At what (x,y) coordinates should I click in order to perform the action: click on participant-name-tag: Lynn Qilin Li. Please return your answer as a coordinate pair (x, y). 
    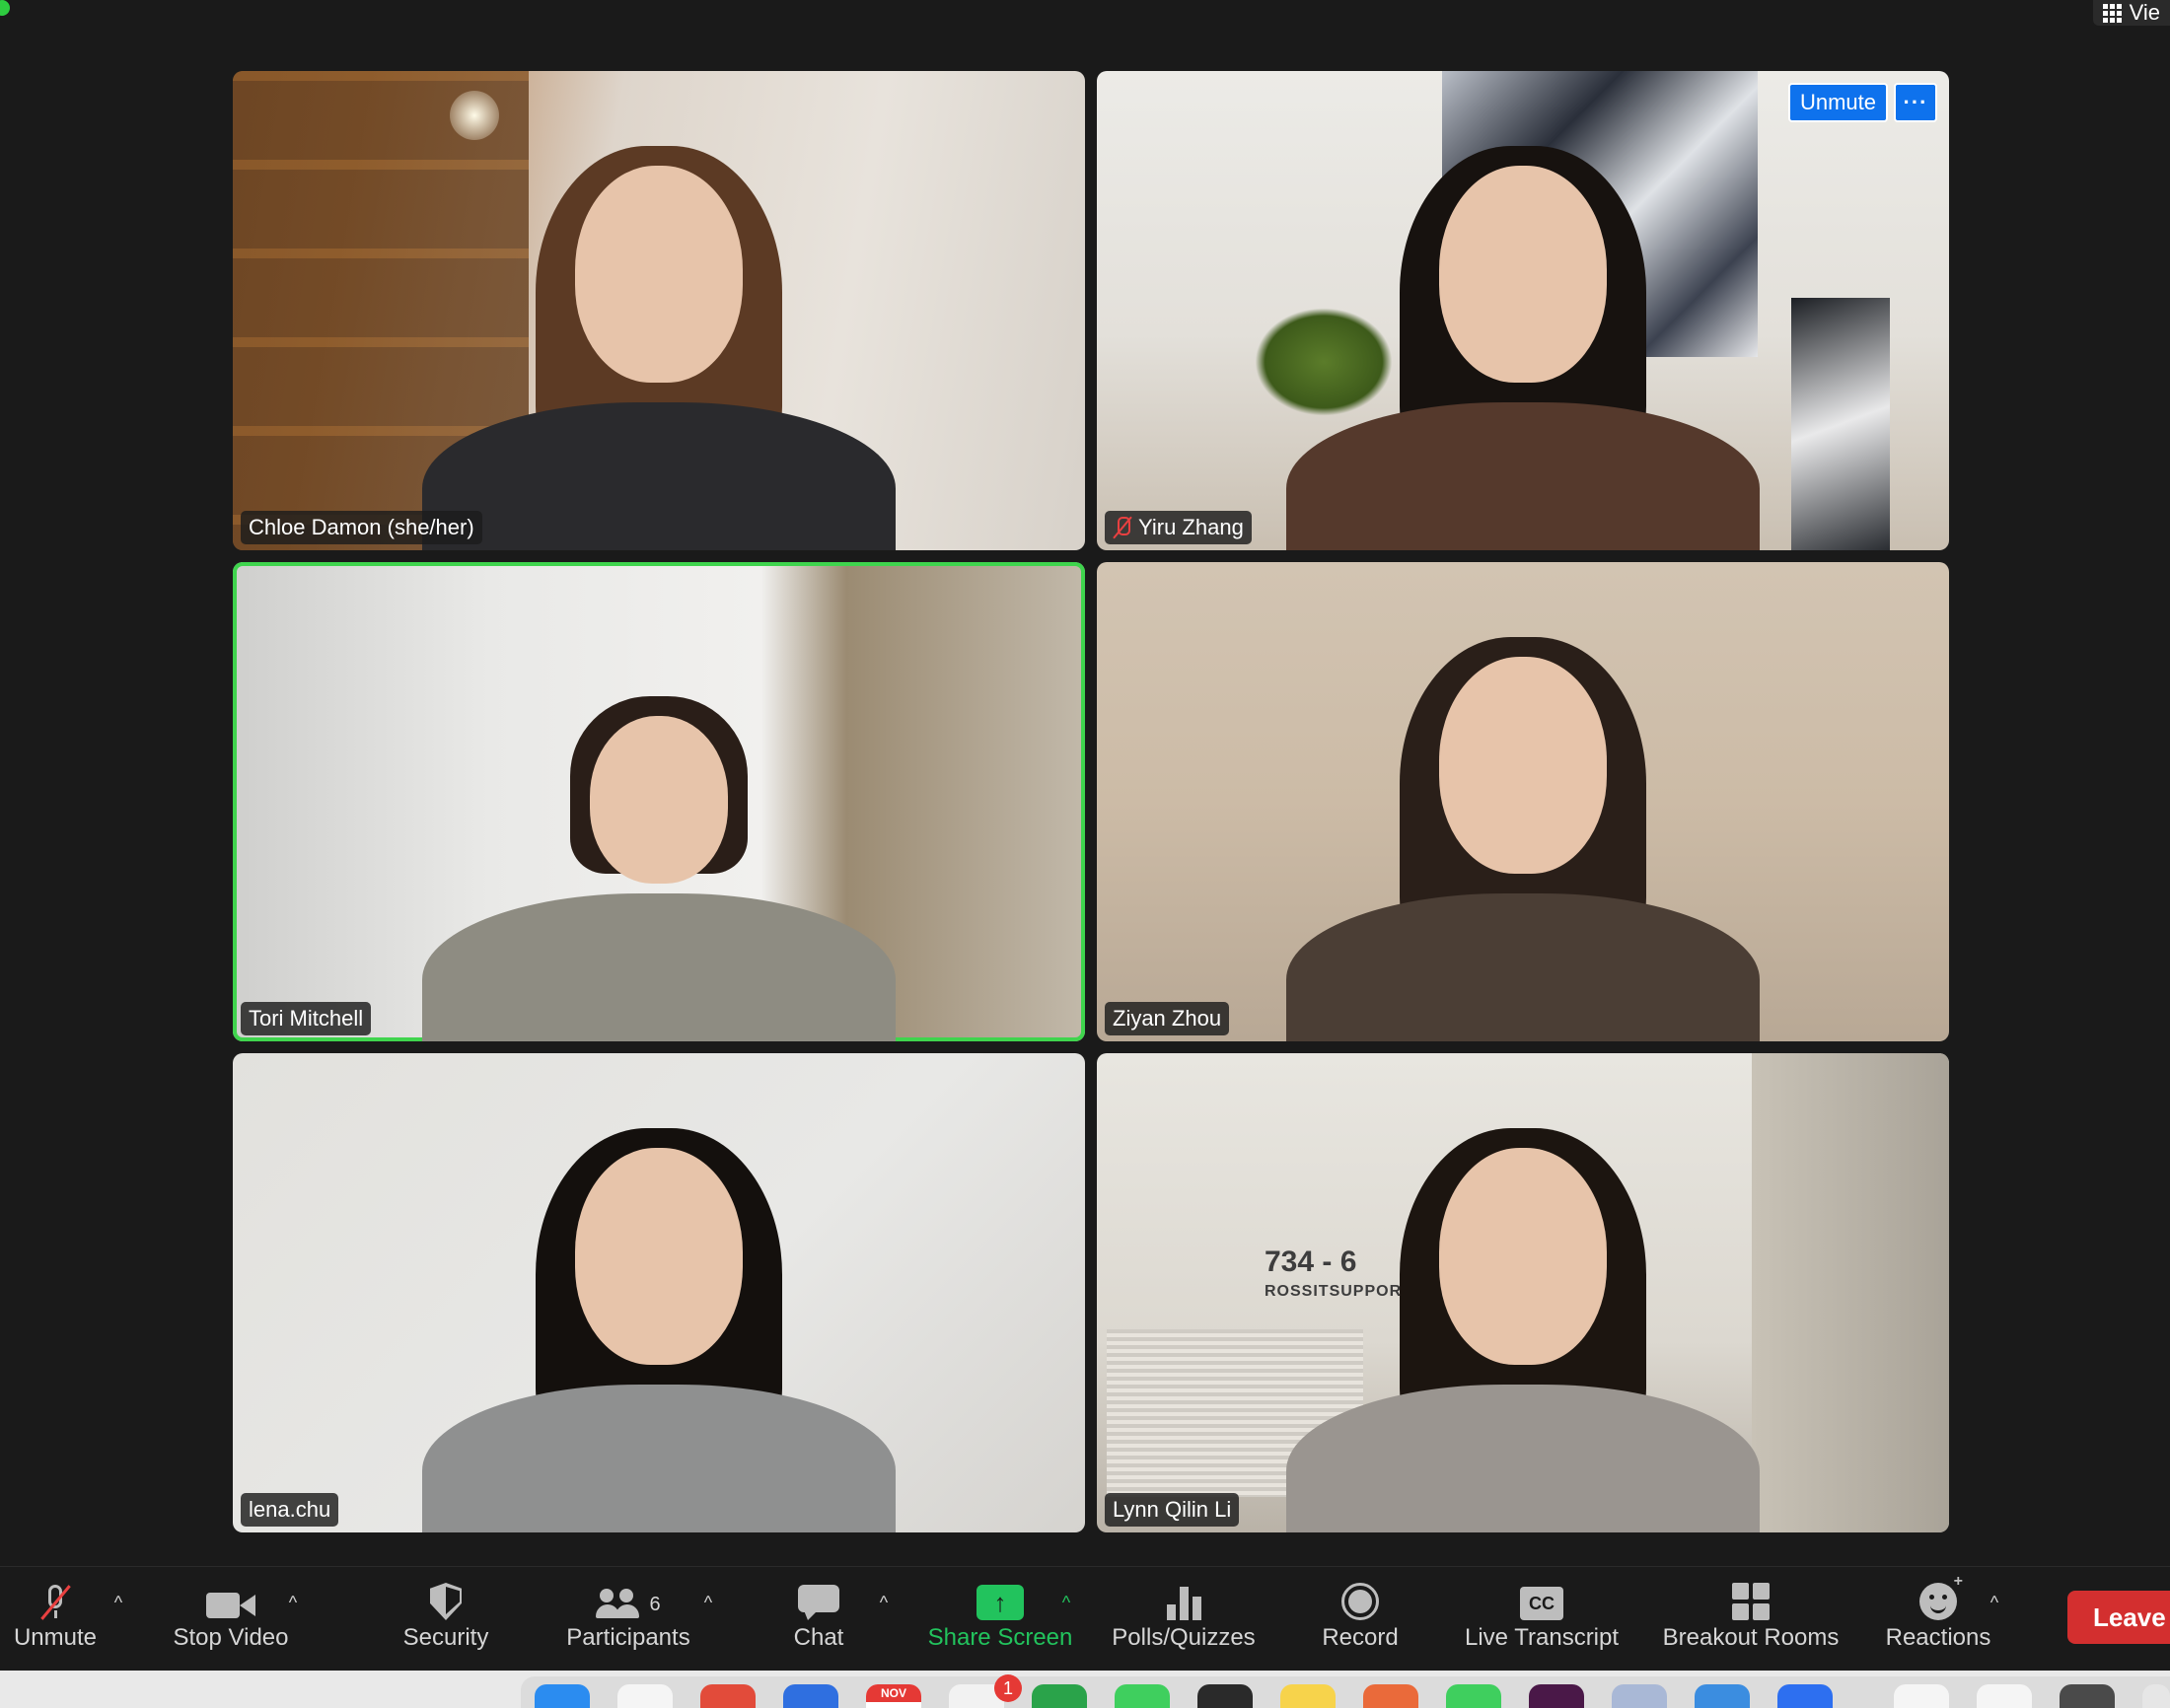
    Looking at the image, I should click on (1172, 1510).